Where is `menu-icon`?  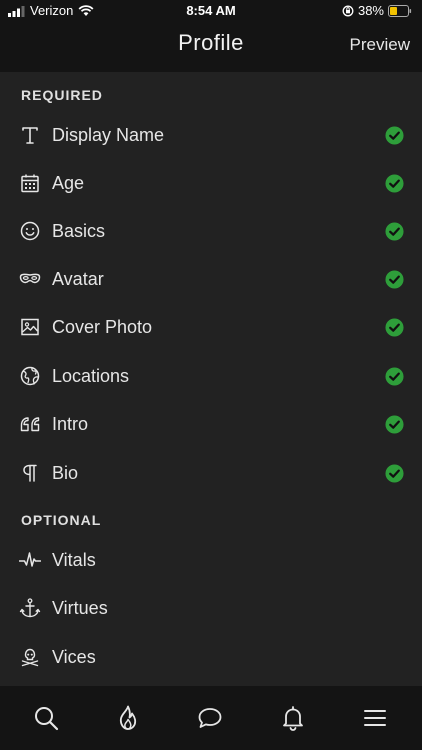
menu-icon is located at coordinates (375, 718).